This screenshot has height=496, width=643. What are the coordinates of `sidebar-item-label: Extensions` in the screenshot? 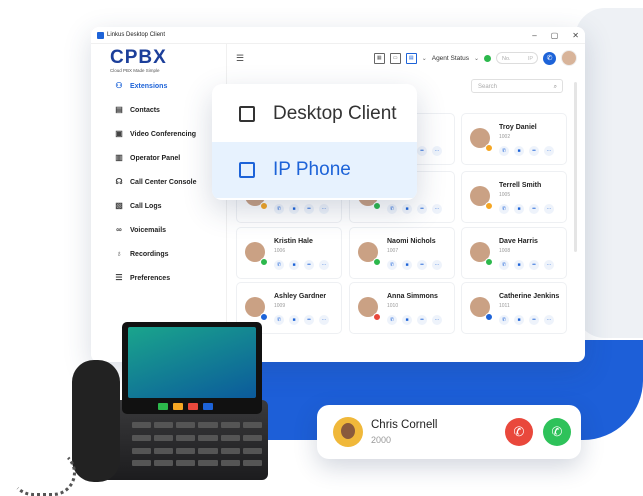 It's located at (149, 86).